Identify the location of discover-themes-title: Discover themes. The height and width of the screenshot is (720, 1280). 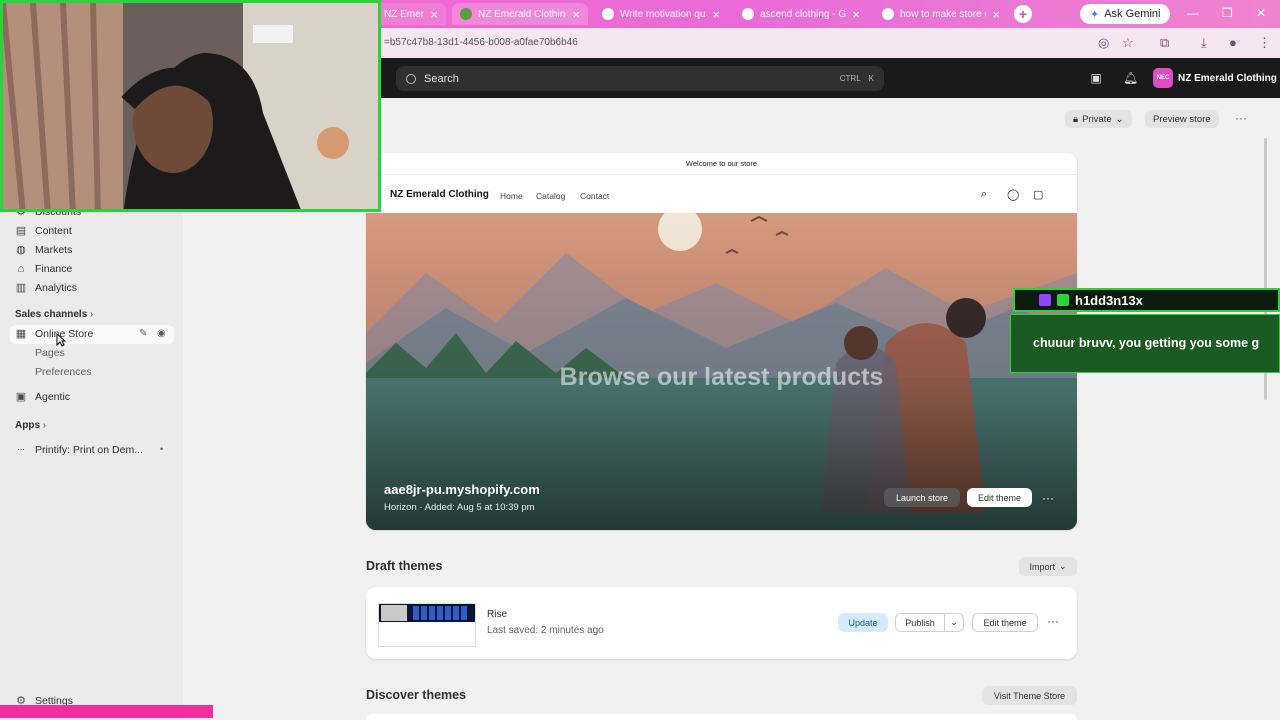
(416, 695).